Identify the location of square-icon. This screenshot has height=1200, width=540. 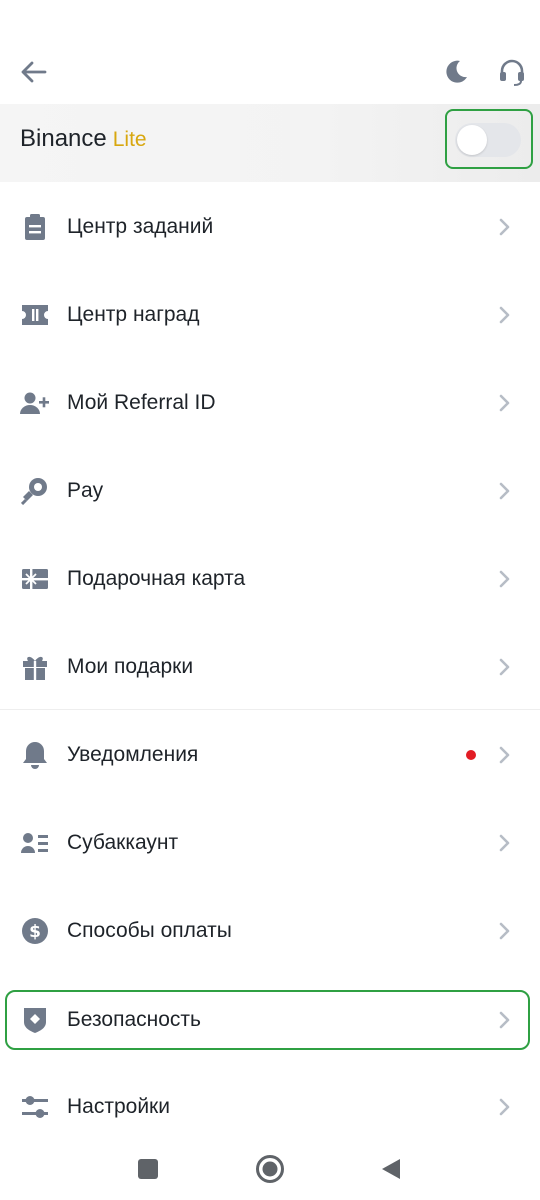
(148, 1169).